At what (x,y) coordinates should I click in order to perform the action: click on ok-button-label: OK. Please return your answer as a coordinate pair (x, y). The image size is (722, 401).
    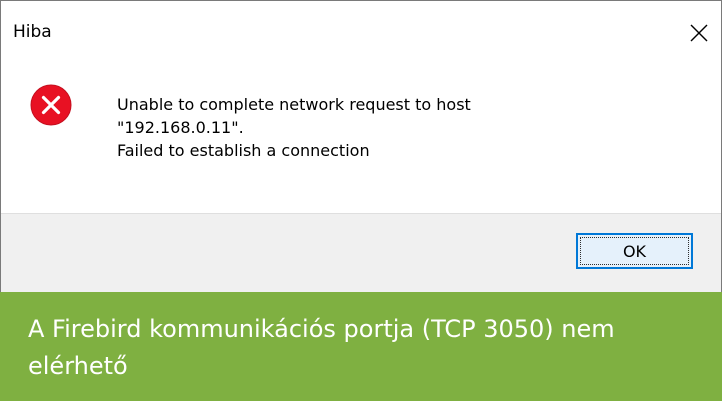
    Looking at the image, I should click on (634, 251).